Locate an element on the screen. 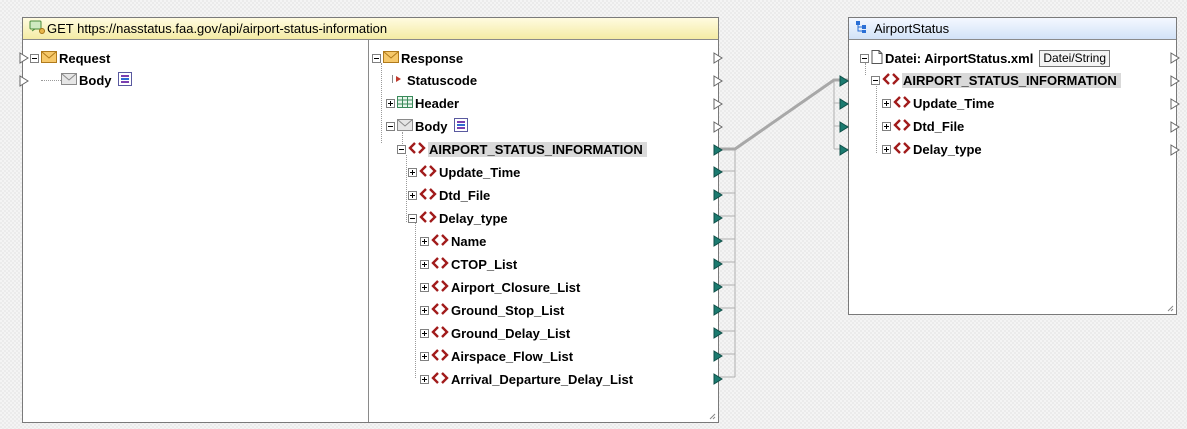  target-root-element-node: AIRPORT_STATUS_INFORMATION is located at coordinates (996, 80).